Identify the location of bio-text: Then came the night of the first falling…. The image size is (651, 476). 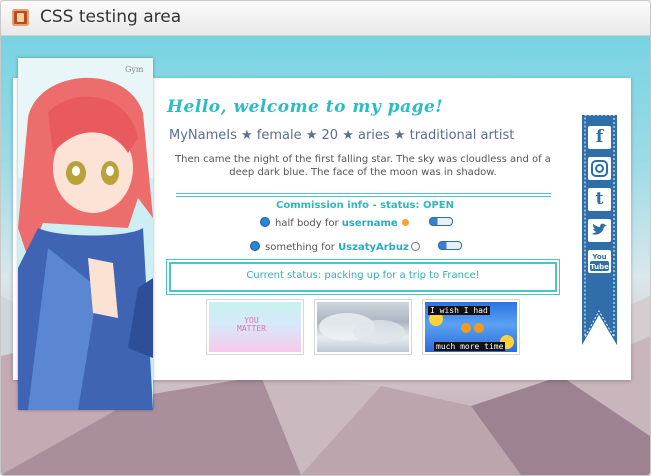
(363, 166).